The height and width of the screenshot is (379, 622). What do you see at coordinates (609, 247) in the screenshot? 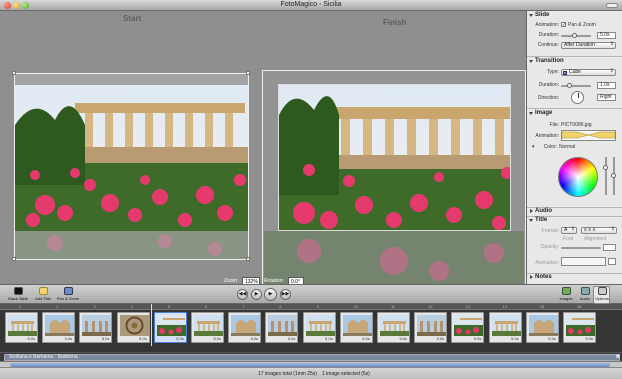
I see `opacity-field` at bounding box center [609, 247].